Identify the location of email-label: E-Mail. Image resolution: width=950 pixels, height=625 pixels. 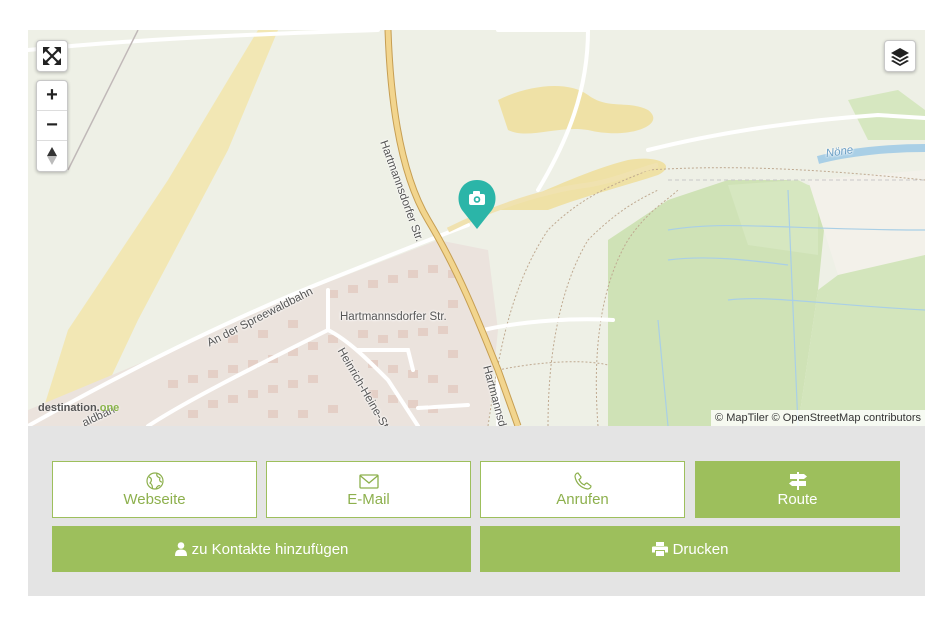
(368, 499).